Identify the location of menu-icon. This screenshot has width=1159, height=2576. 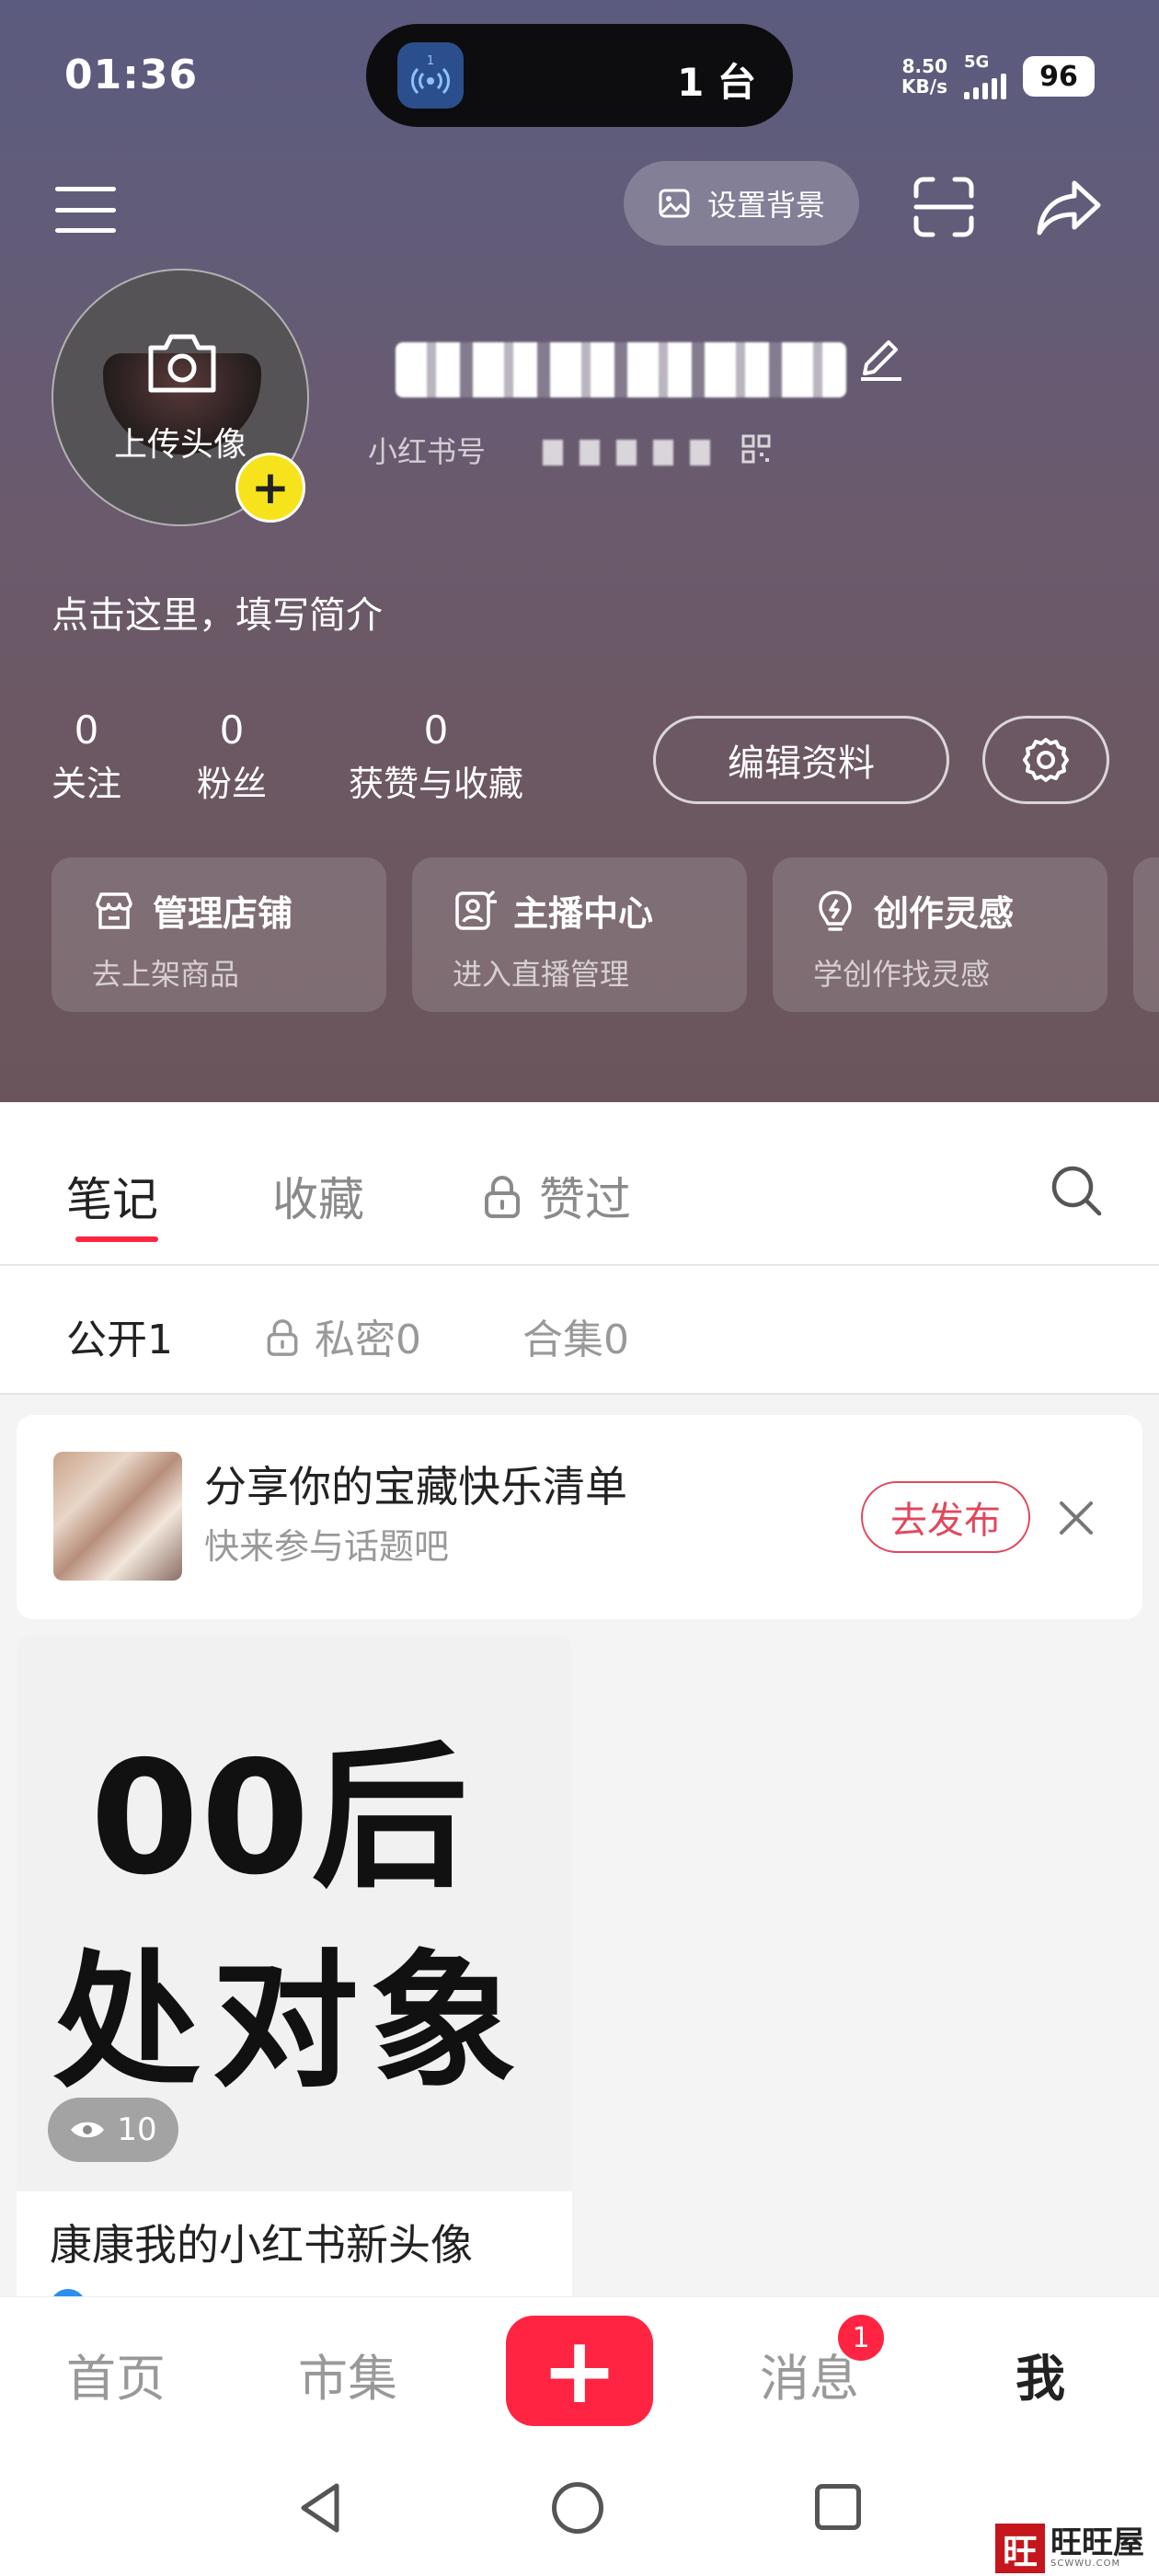
(85, 210).